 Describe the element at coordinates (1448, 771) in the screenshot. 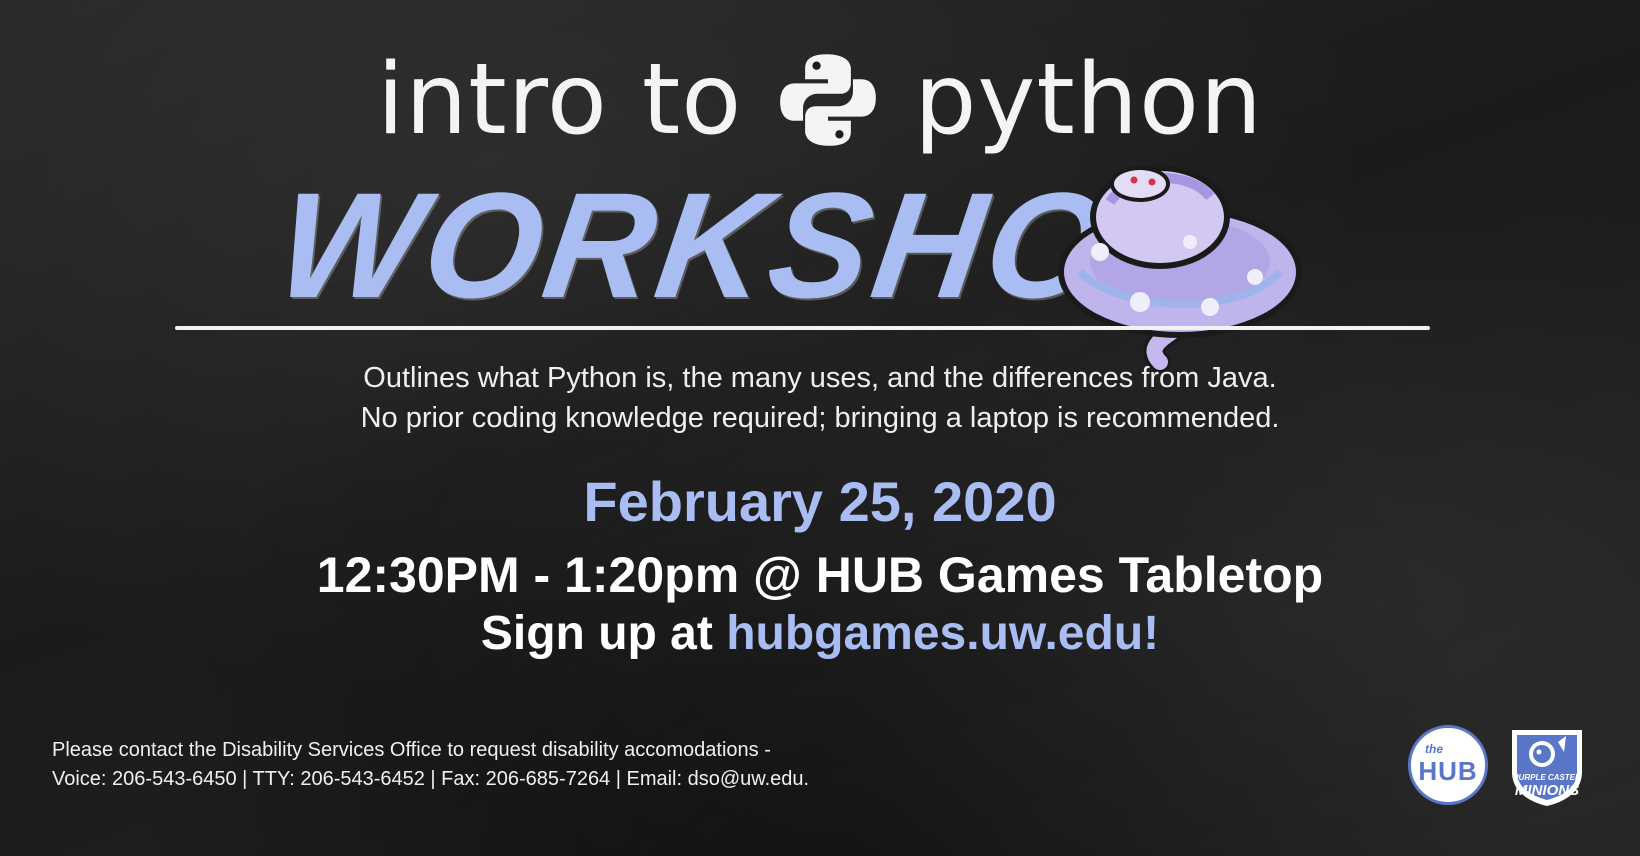

I see `hub-logo-main-text: HUB` at that location.